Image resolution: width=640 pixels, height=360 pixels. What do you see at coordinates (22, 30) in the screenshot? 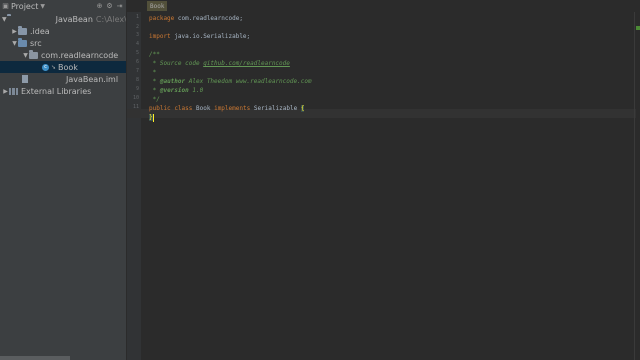
I see `folder-icon` at bounding box center [22, 30].